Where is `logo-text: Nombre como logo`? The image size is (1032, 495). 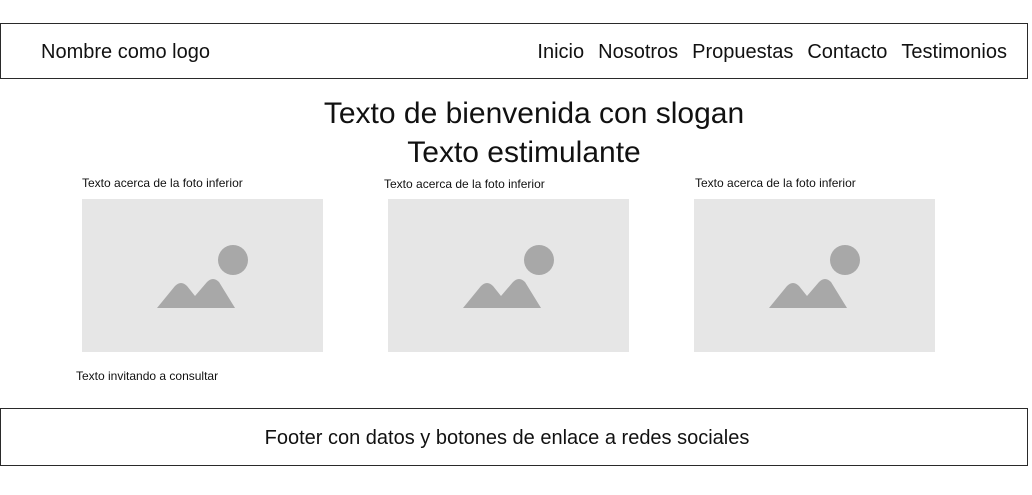
logo-text: Nombre como logo is located at coordinates (125, 52).